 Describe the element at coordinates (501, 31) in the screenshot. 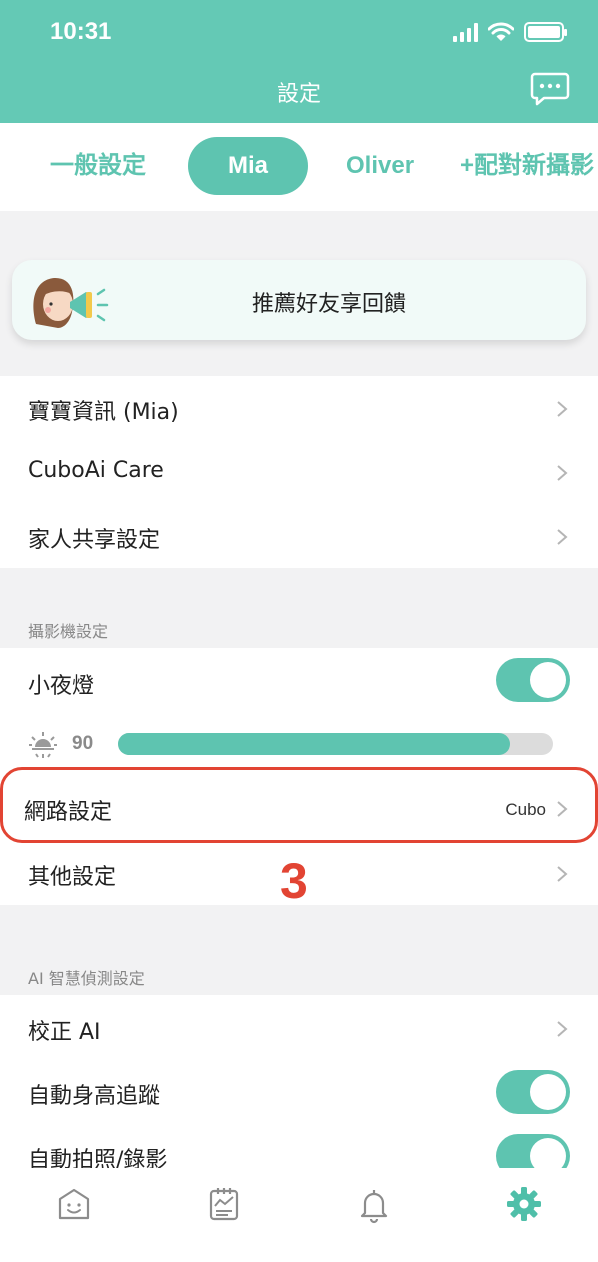

I see `wifi-icon` at that location.